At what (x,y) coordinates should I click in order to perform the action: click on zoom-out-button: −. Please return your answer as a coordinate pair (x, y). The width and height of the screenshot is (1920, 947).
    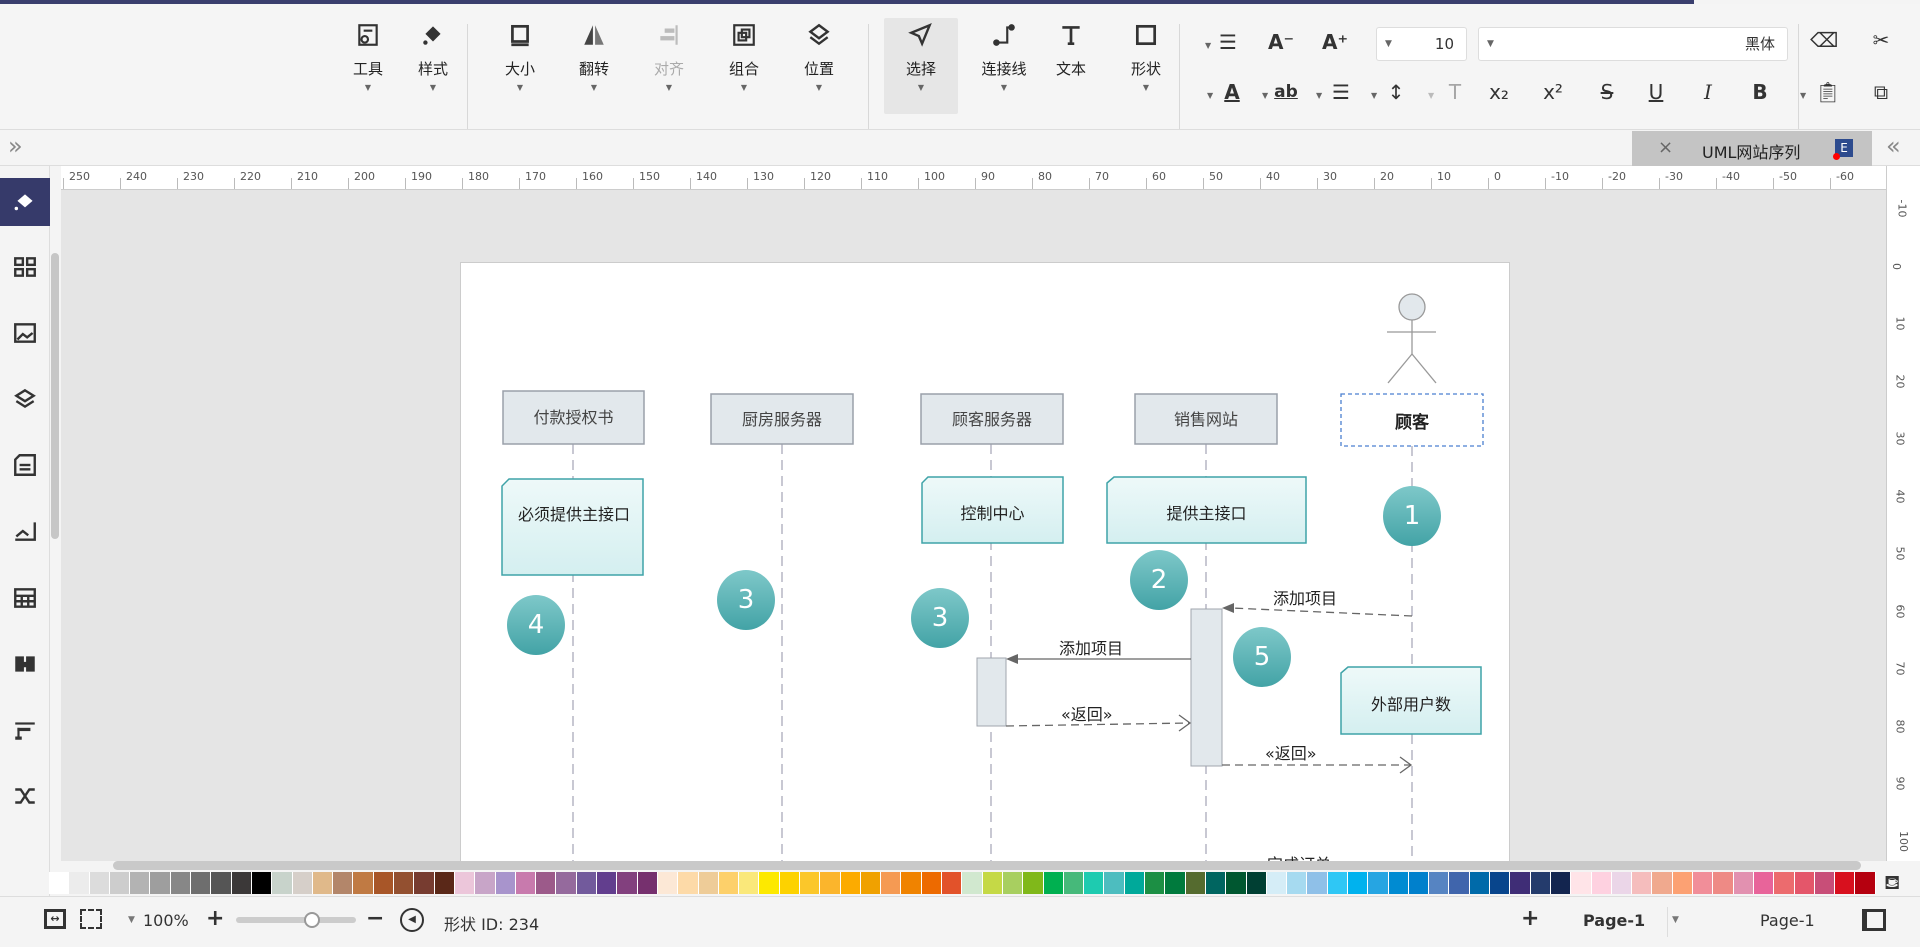
    Looking at the image, I should click on (375, 918).